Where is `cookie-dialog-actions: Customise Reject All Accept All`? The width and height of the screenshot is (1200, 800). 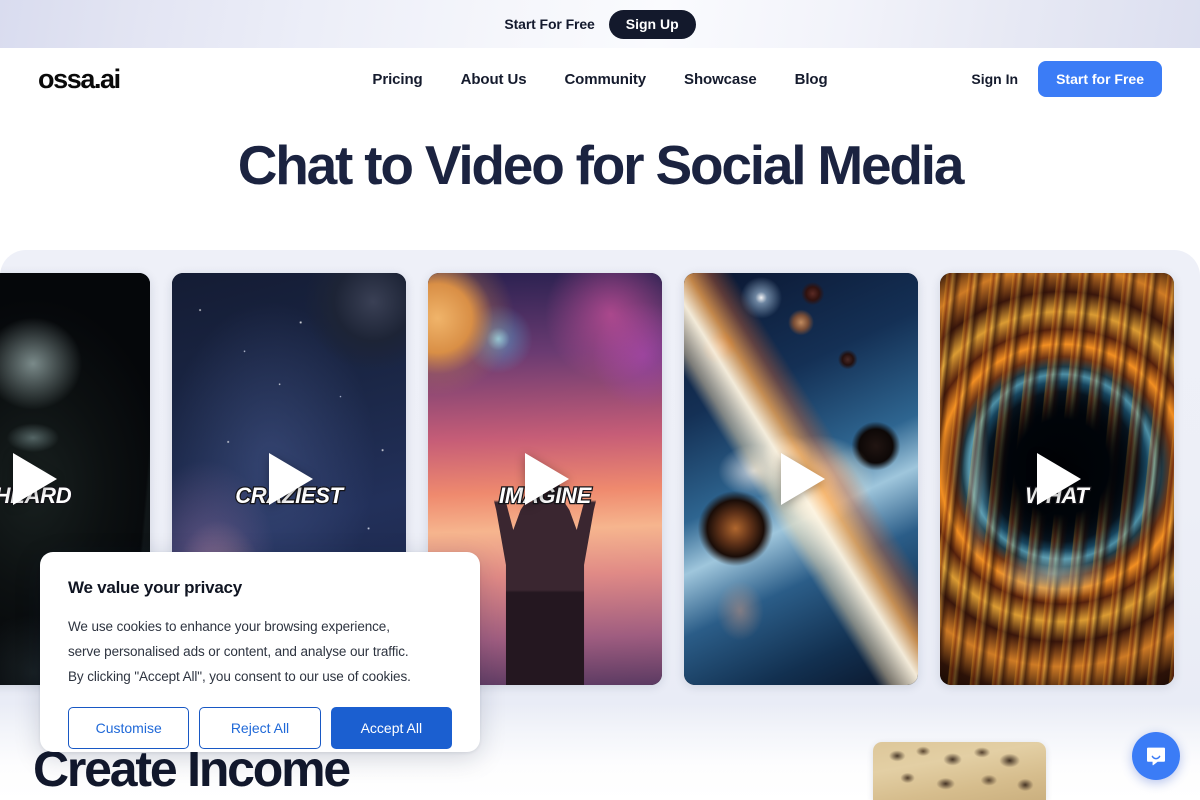
cookie-dialog-actions: Customise Reject All Accept All is located at coordinates (260, 728).